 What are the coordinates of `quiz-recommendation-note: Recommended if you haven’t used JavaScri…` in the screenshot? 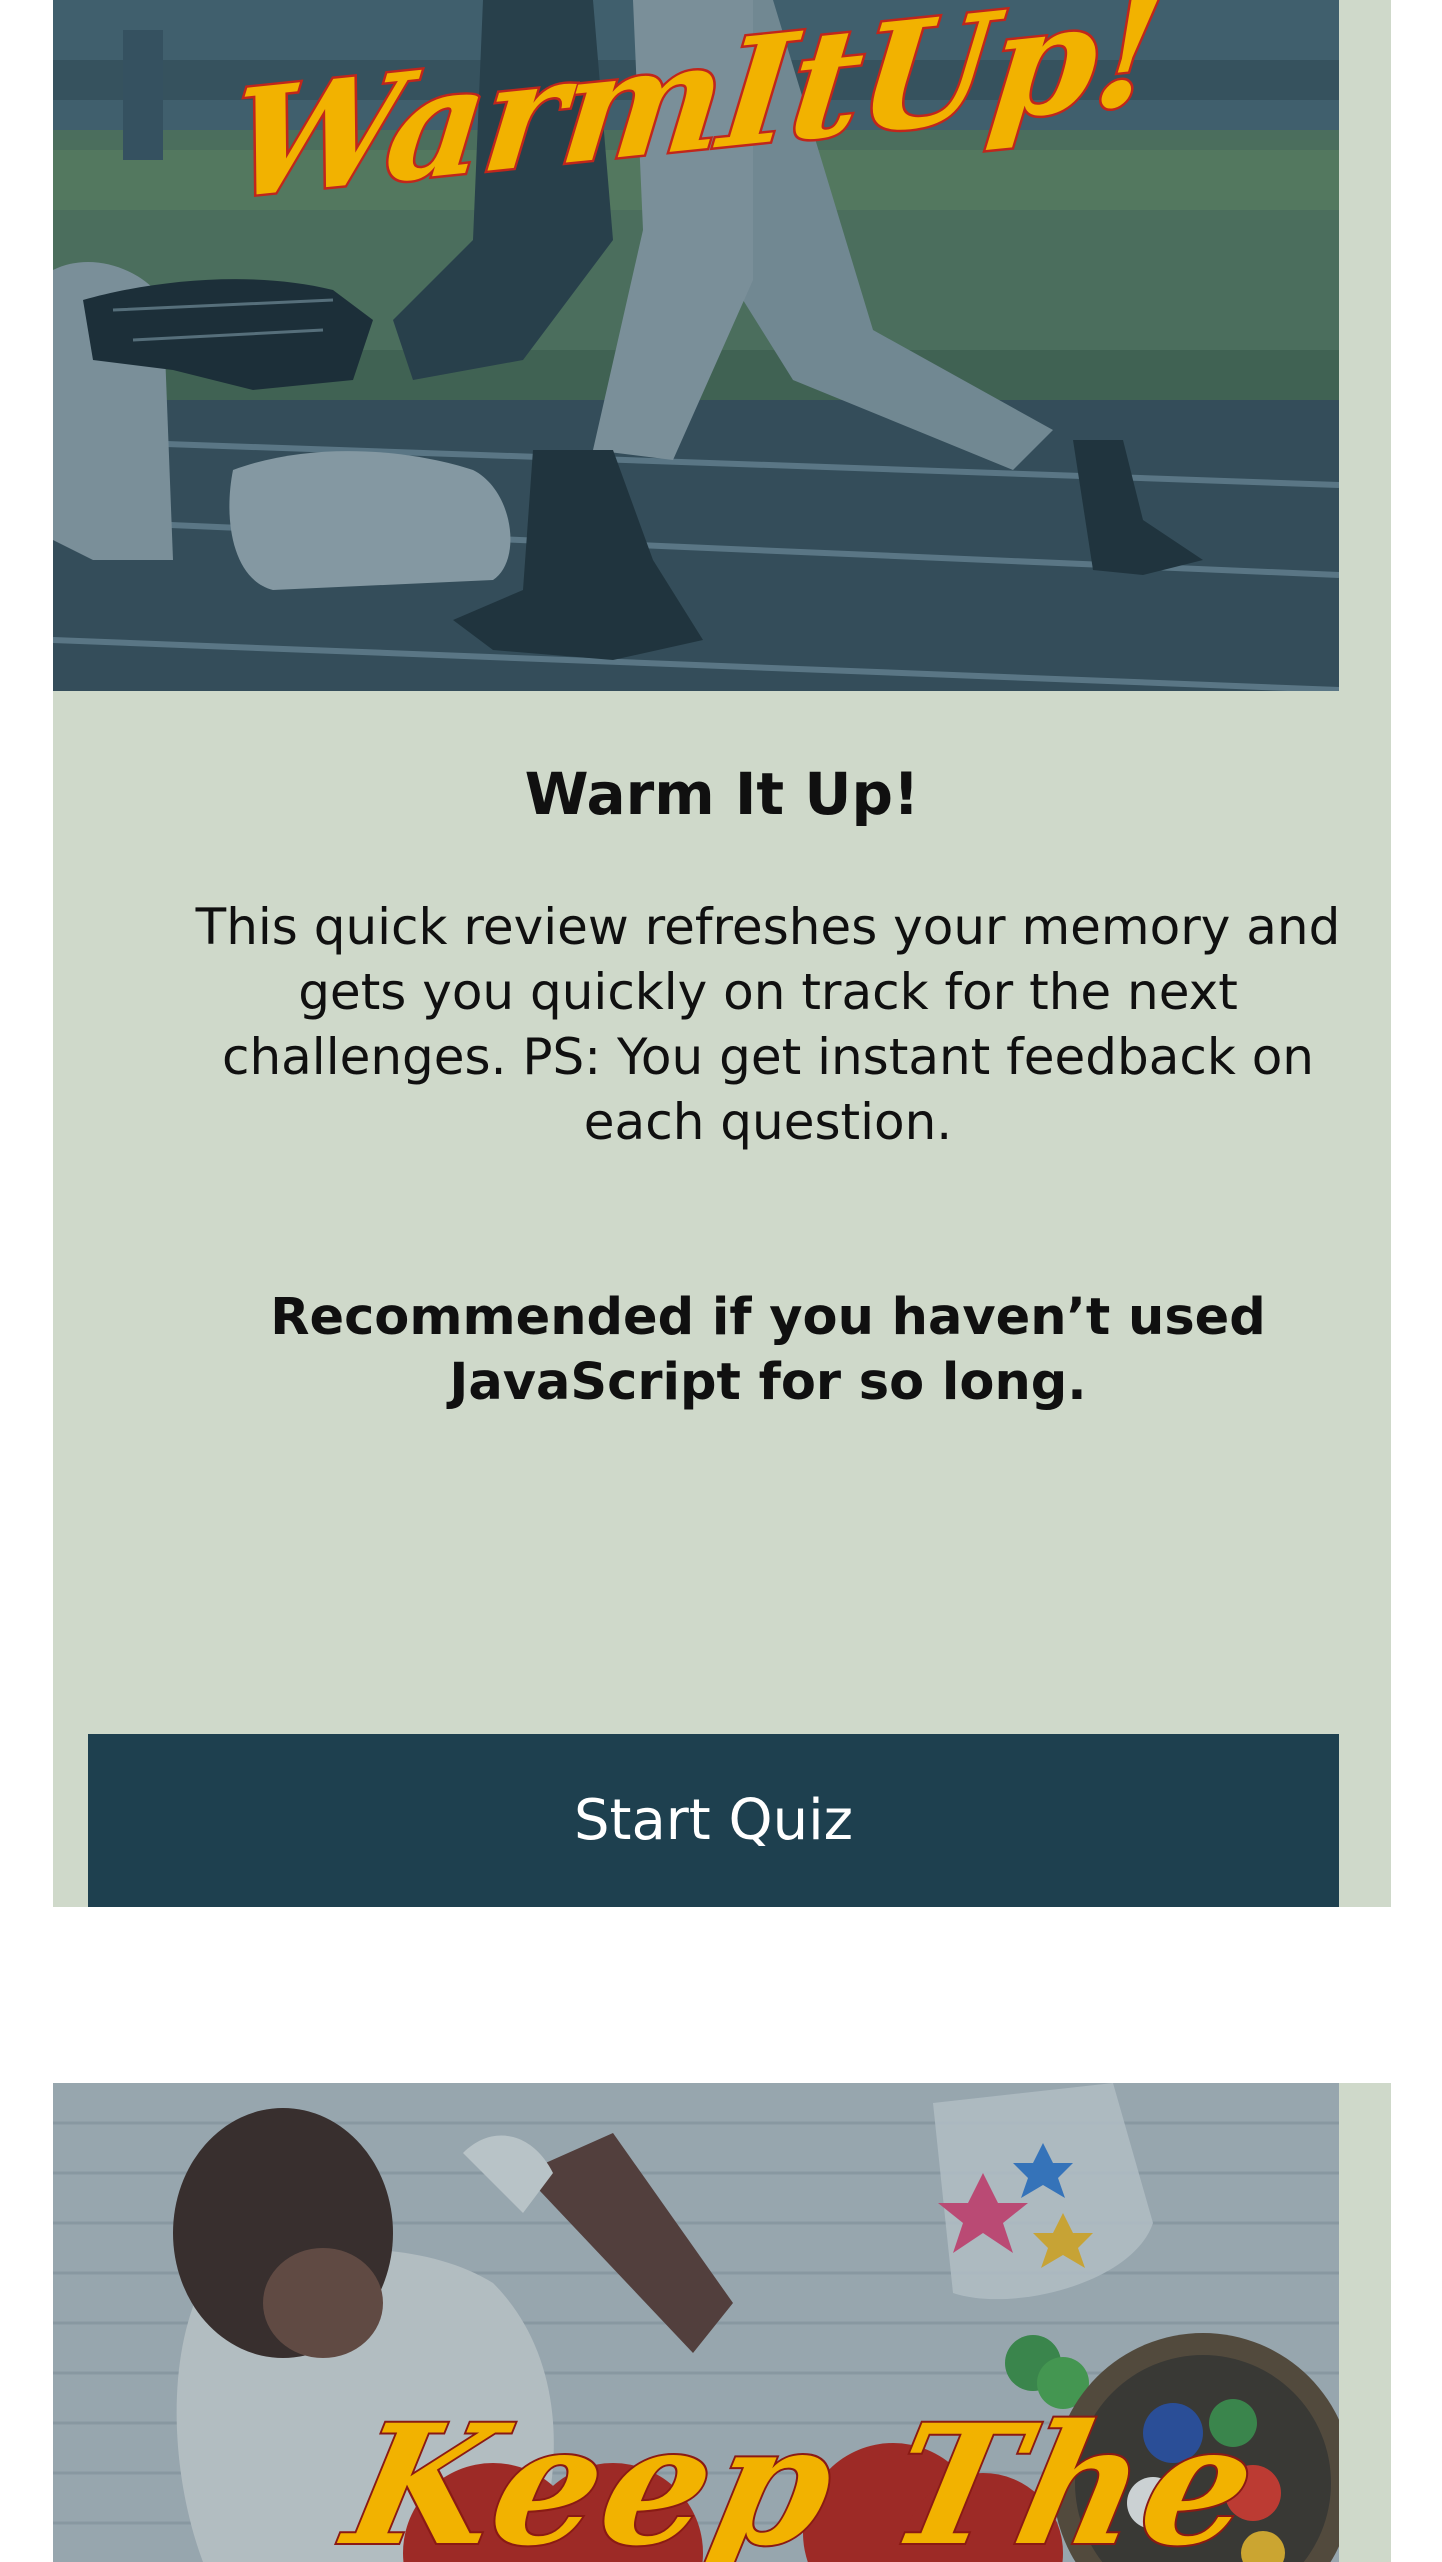 It's located at (768, 1350).